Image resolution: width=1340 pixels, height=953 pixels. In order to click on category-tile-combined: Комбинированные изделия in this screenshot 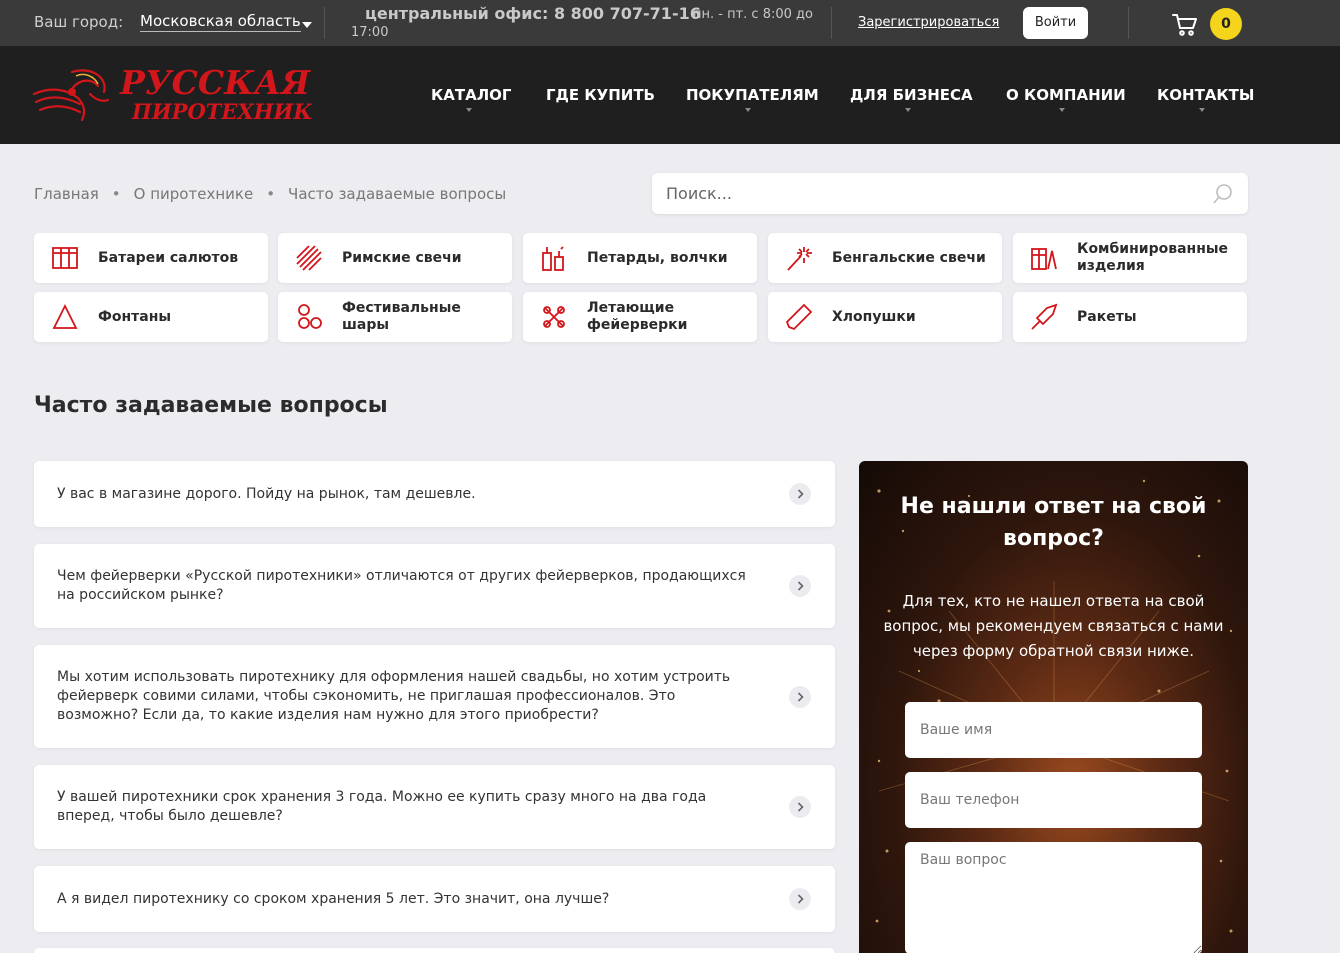, I will do `click(1130, 258)`.